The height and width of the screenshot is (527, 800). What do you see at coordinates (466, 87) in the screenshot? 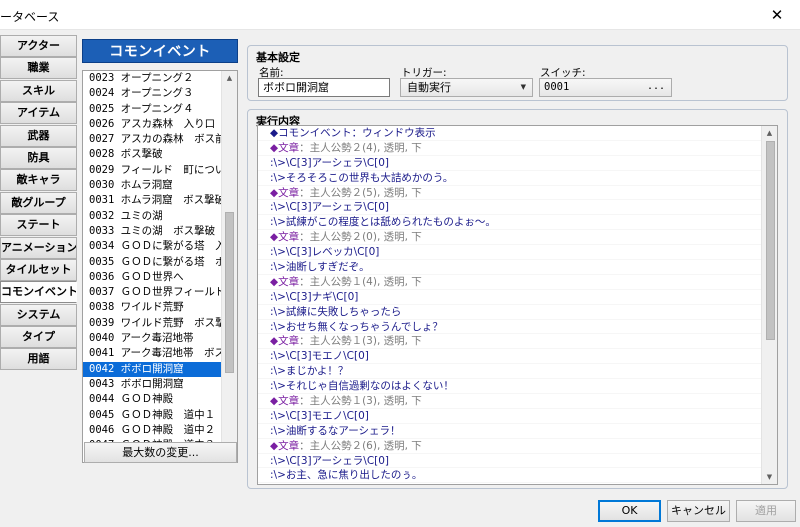
I see `trigger-select: 自動実行 ▼` at bounding box center [466, 87].